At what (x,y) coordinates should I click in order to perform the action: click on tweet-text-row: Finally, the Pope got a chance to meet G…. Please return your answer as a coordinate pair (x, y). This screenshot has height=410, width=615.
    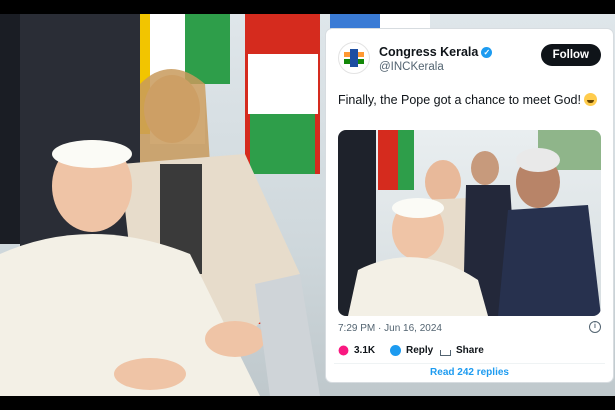
    Looking at the image, I should click on (468, 100).